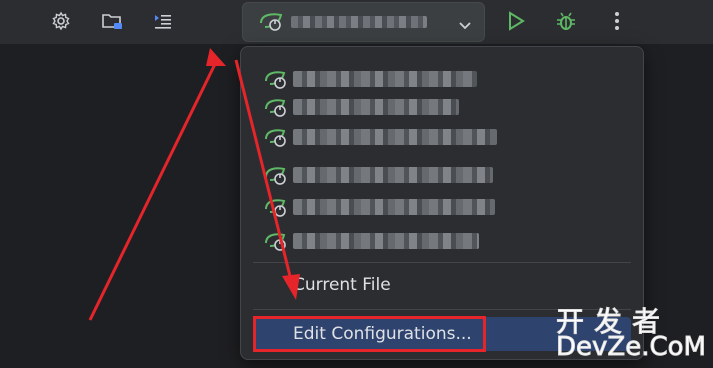  I want to click on gear-icon, so click(61, 21).